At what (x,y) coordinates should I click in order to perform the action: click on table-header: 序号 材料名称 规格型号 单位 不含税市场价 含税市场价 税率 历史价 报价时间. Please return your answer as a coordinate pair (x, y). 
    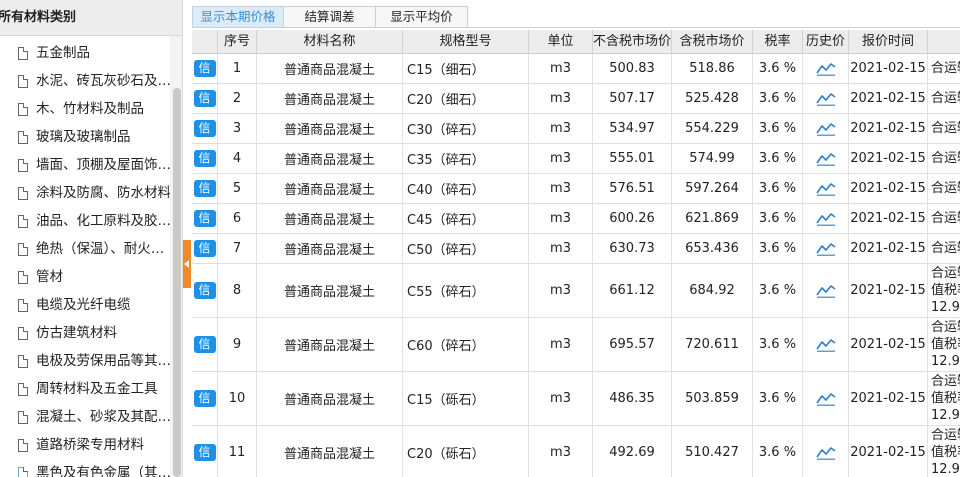
    Looking at the image, I should click on (576, 42).